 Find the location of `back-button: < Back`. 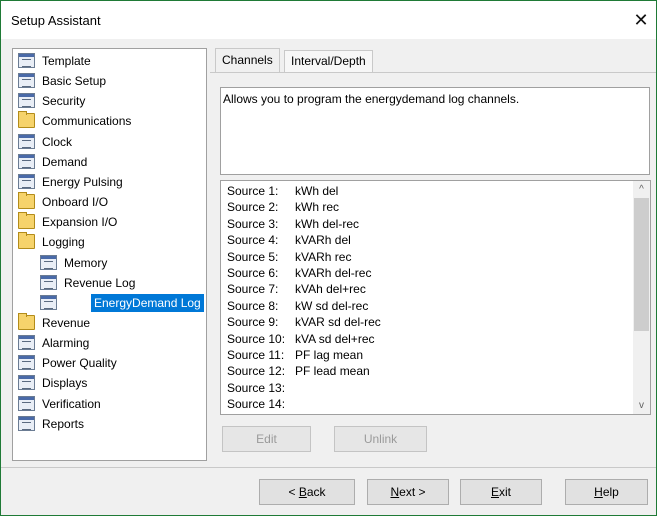

back-button: < Back is located at coordinates (307, 492).